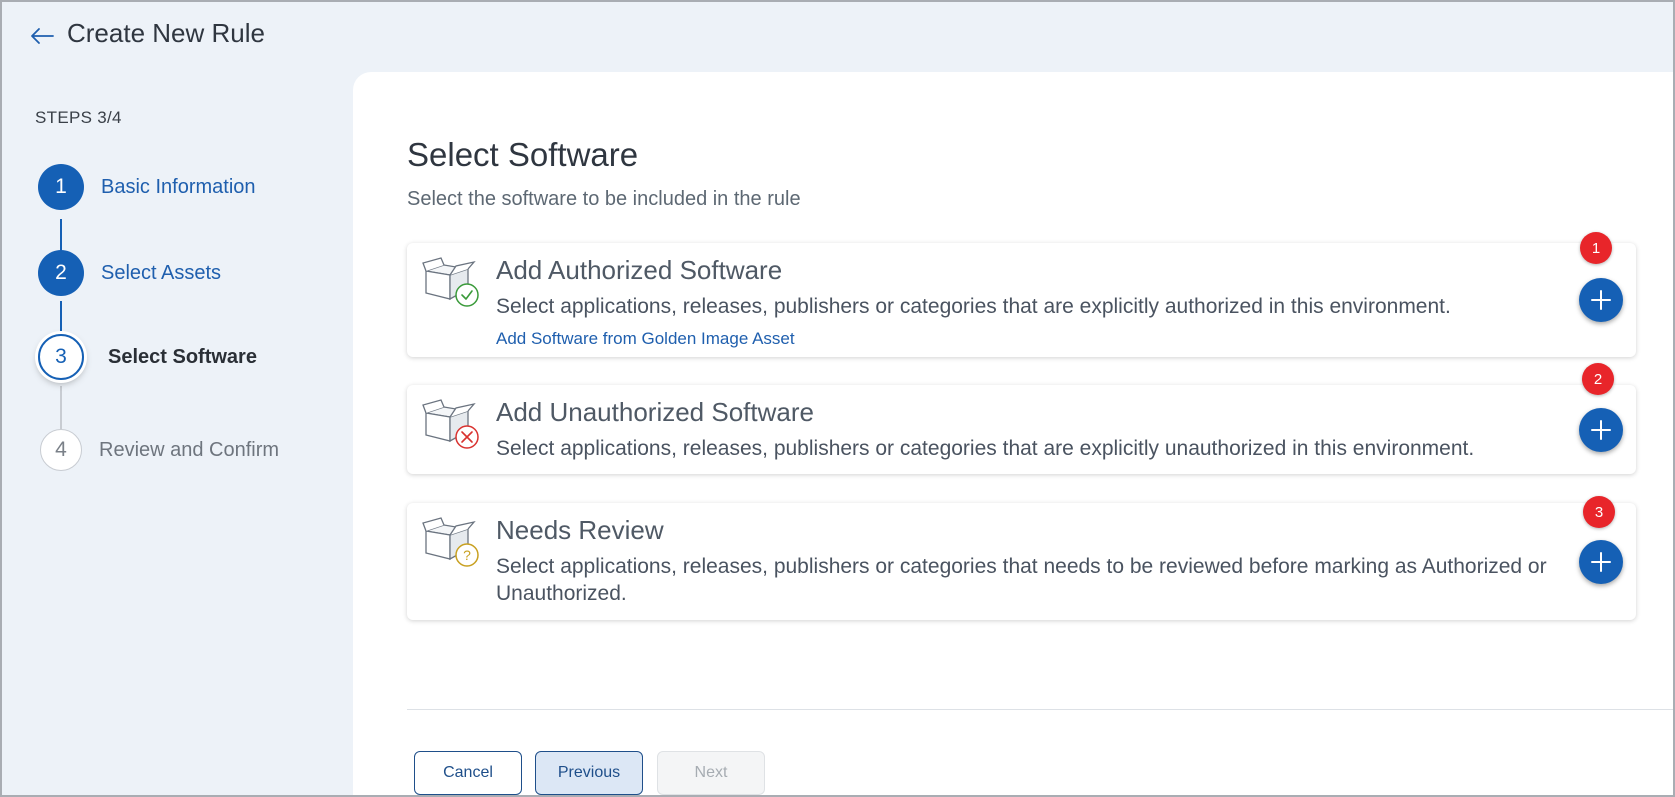 This screenshot has height=797, width=1675. Describe the element at coordinates (1041, 709) in the screenshot. I see `footer-divider` at that location.